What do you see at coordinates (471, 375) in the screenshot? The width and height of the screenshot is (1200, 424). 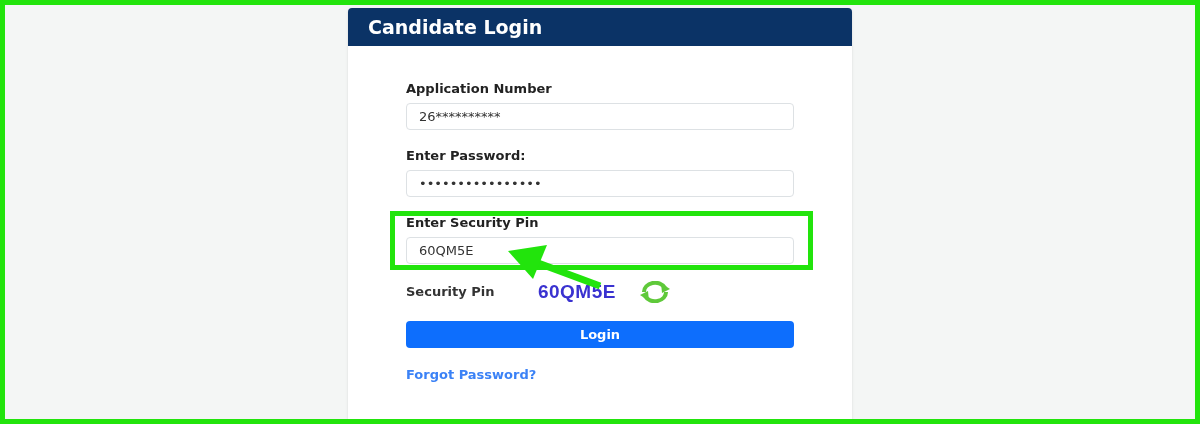 I see `forgot-password-link: Forgot Password?` at bounding box center [471, 375].